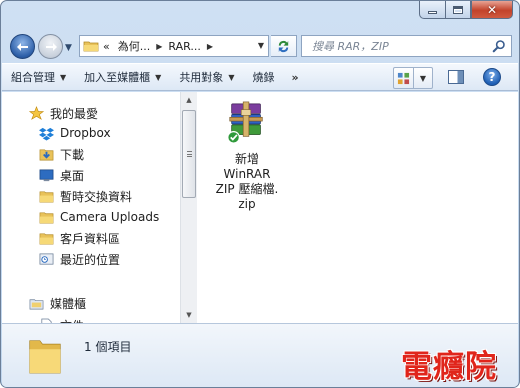 This screenshot has width=520, height=388. What do you see at coordinates (85, 133) in the screenshot?
I see `nav-item-label: Dropbox` at bounding box center [85, 133].